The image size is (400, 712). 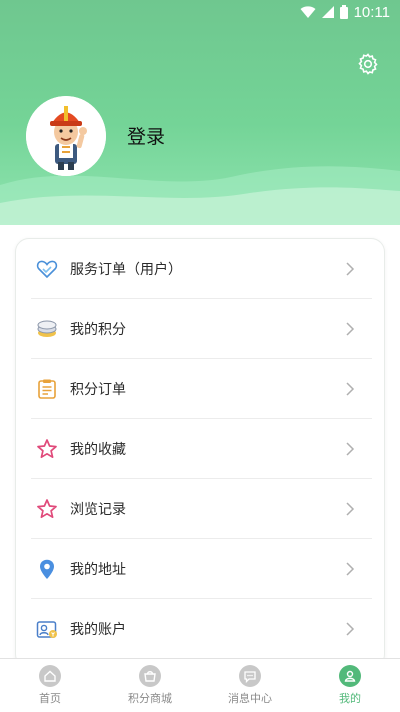 I want to click on login-link: 登录, so click(x=146, y=135).